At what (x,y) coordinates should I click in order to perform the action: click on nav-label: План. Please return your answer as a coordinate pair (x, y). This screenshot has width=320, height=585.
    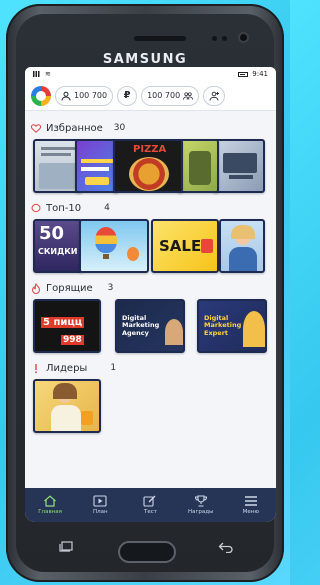
    Looking at the image, I should click on (100, 512).